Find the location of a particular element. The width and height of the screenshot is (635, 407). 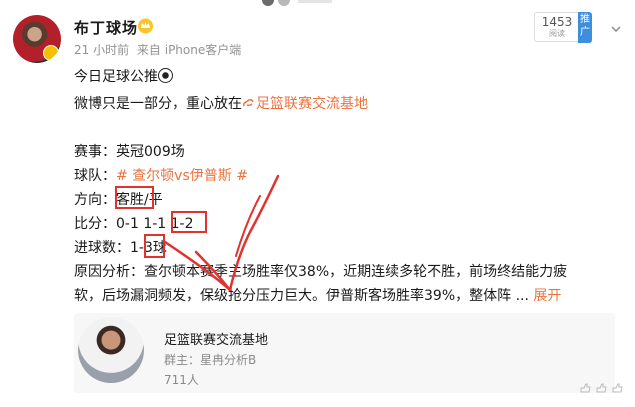

goals-label: 进球数： is located at coordinates (102, 248).